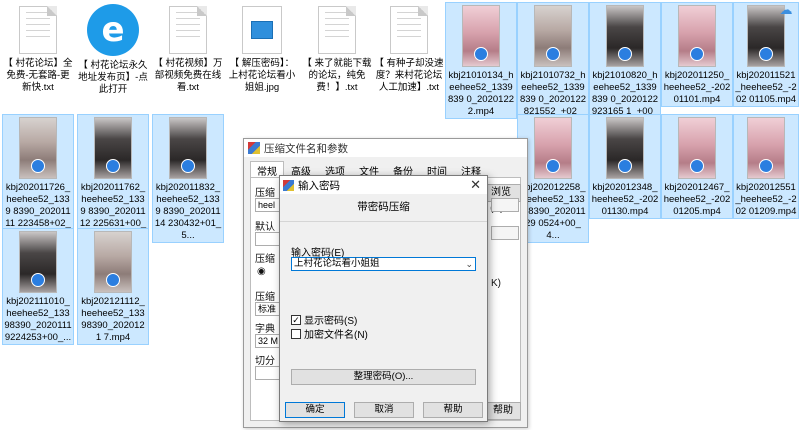  I want to click on file-item: e 【 村花论坛永久地址发布页】-点此打开, so click(113, 49).